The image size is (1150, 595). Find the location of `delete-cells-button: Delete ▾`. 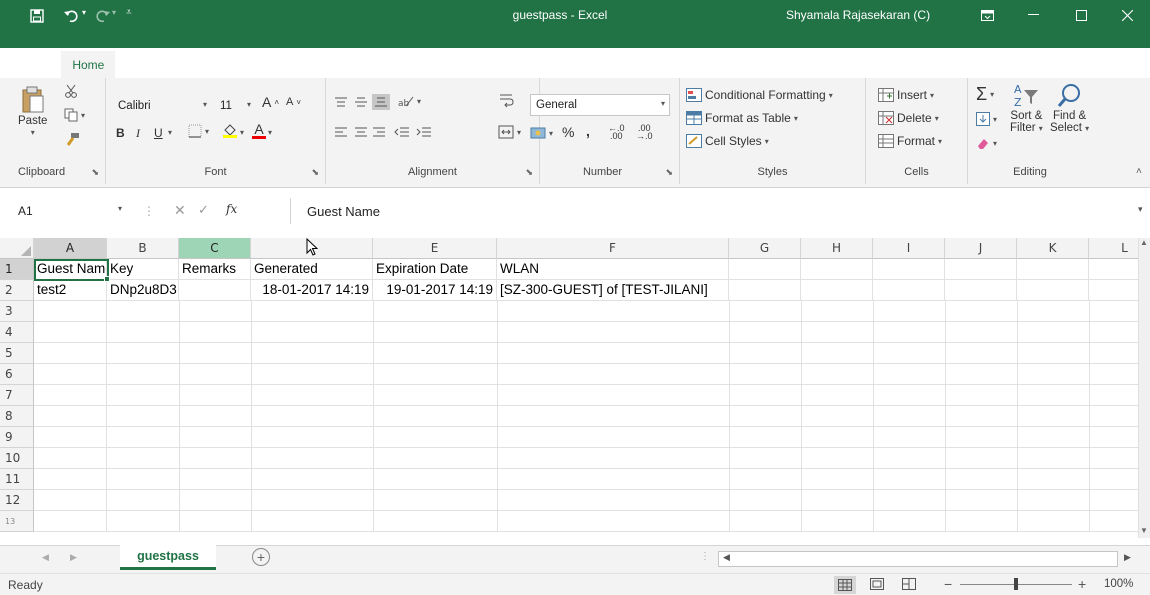

delete-cells-button: Delete ▾ is located at coordinates (908, 118).